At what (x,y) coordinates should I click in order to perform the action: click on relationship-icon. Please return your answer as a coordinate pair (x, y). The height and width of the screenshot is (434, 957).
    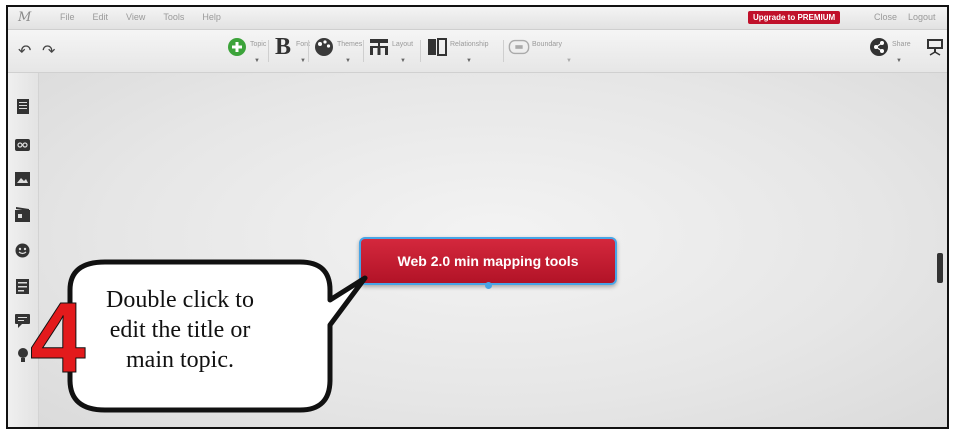
    Looking at the image, I should click on (437, 47).